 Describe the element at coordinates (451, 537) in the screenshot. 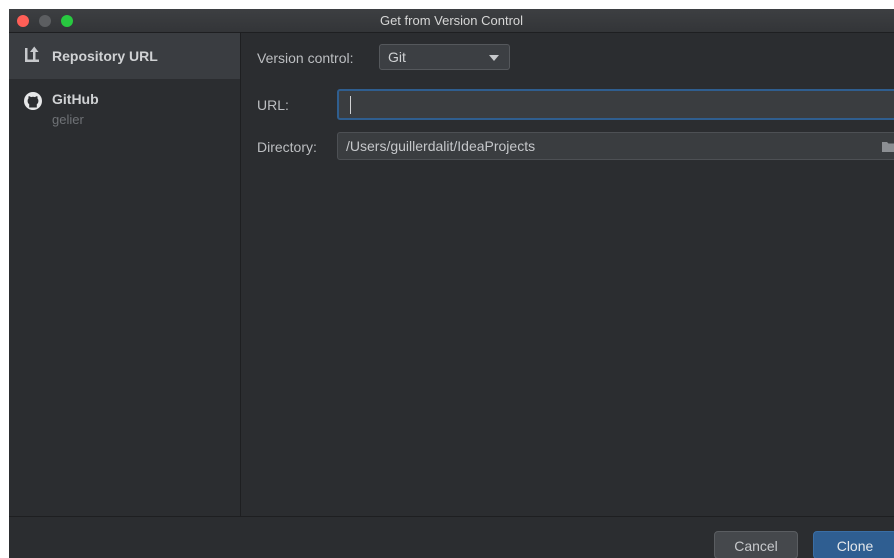

I see `dialog-footer: Cancel Clone` at that location.